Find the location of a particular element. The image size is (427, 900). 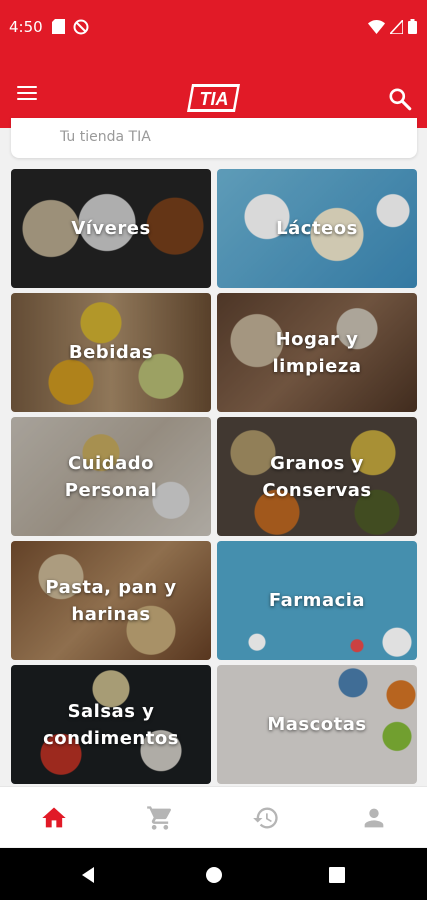

category-label: Lácteos is located at coordinates (317, 228).